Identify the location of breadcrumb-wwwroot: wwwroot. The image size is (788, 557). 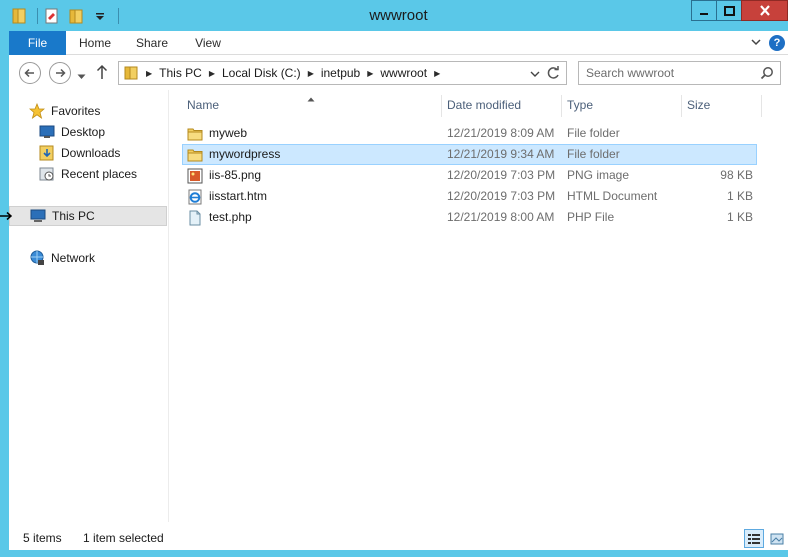
(403, 73).